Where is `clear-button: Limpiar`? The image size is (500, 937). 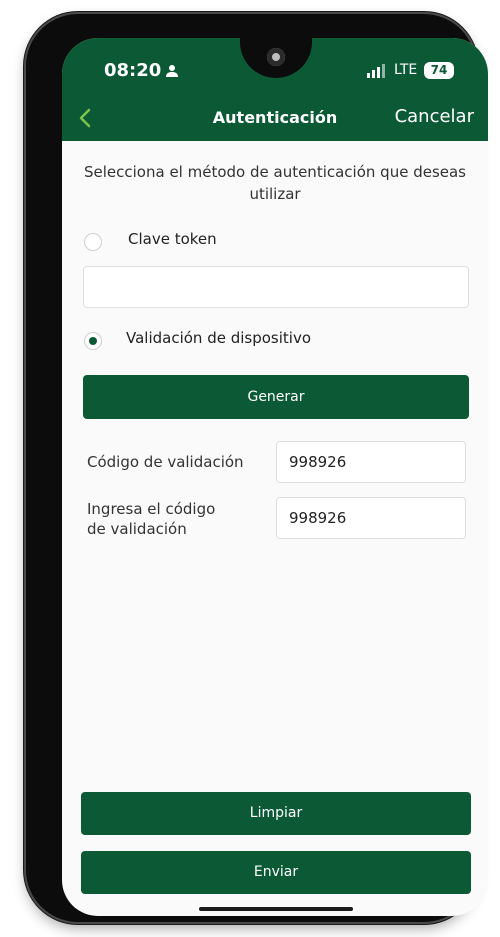
clear-button: Limpiar is located at coordinates (276, 813).